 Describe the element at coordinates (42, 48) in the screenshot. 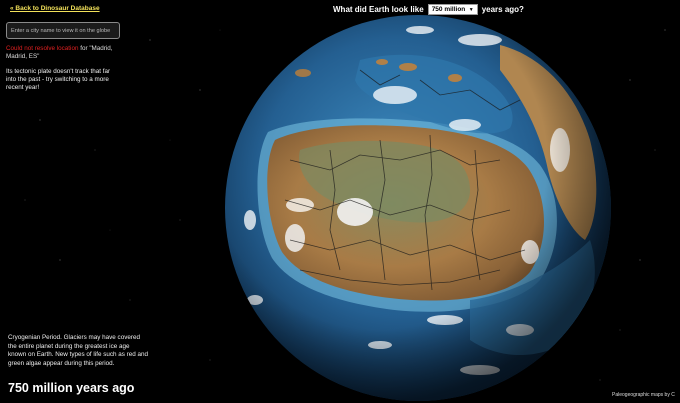

I see `error-message: Could not resolve location` at that location.